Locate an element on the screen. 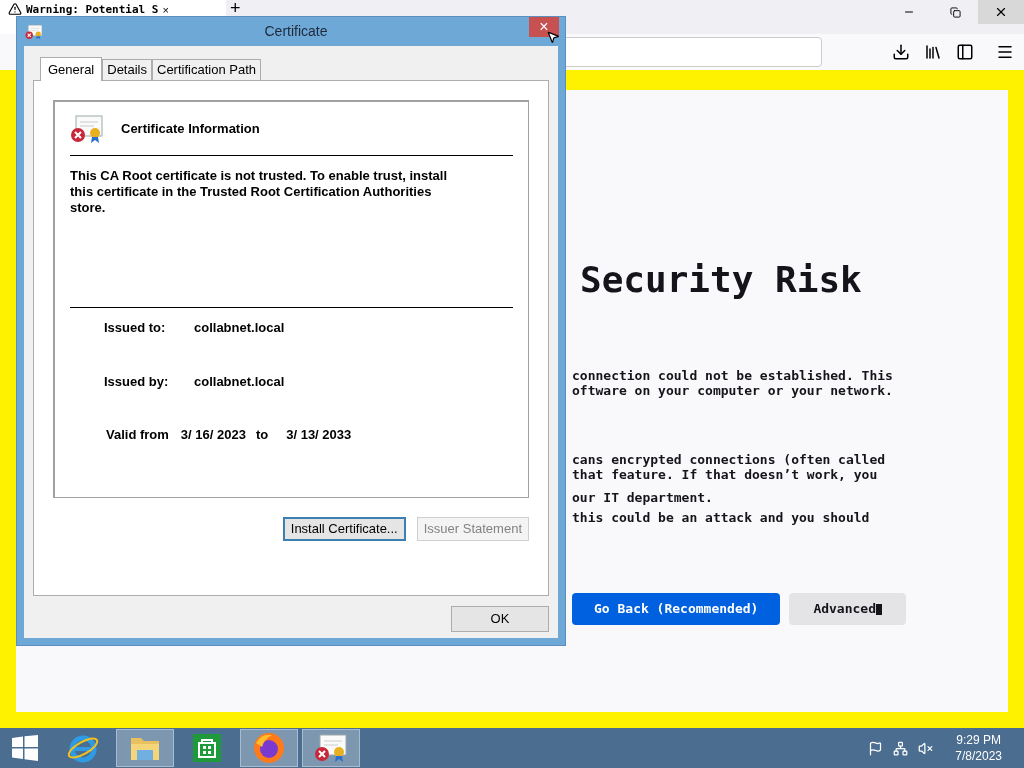 The image size is (1024, 768). field-value: 3/ 16/ 2023 is located at coordinates (213, 435).